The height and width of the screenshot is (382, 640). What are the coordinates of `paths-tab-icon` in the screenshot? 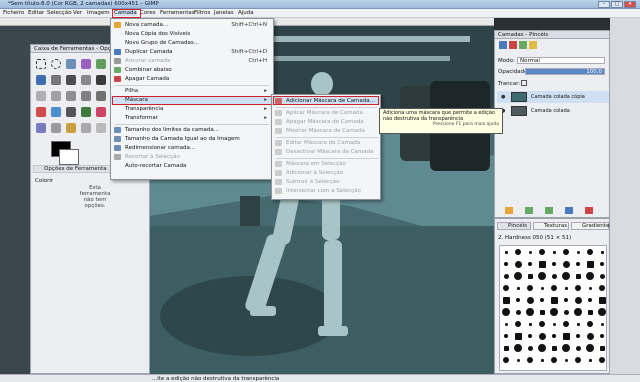 It's located at (523, 45).